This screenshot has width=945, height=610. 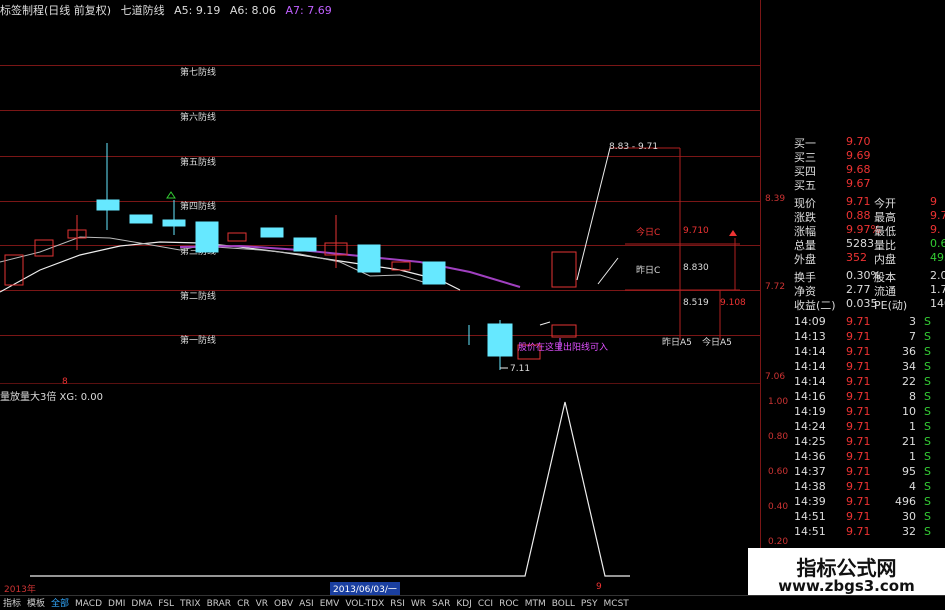 I want to click on tick-row: 14:14 9.71 34 S, so click(x=862, y=366).